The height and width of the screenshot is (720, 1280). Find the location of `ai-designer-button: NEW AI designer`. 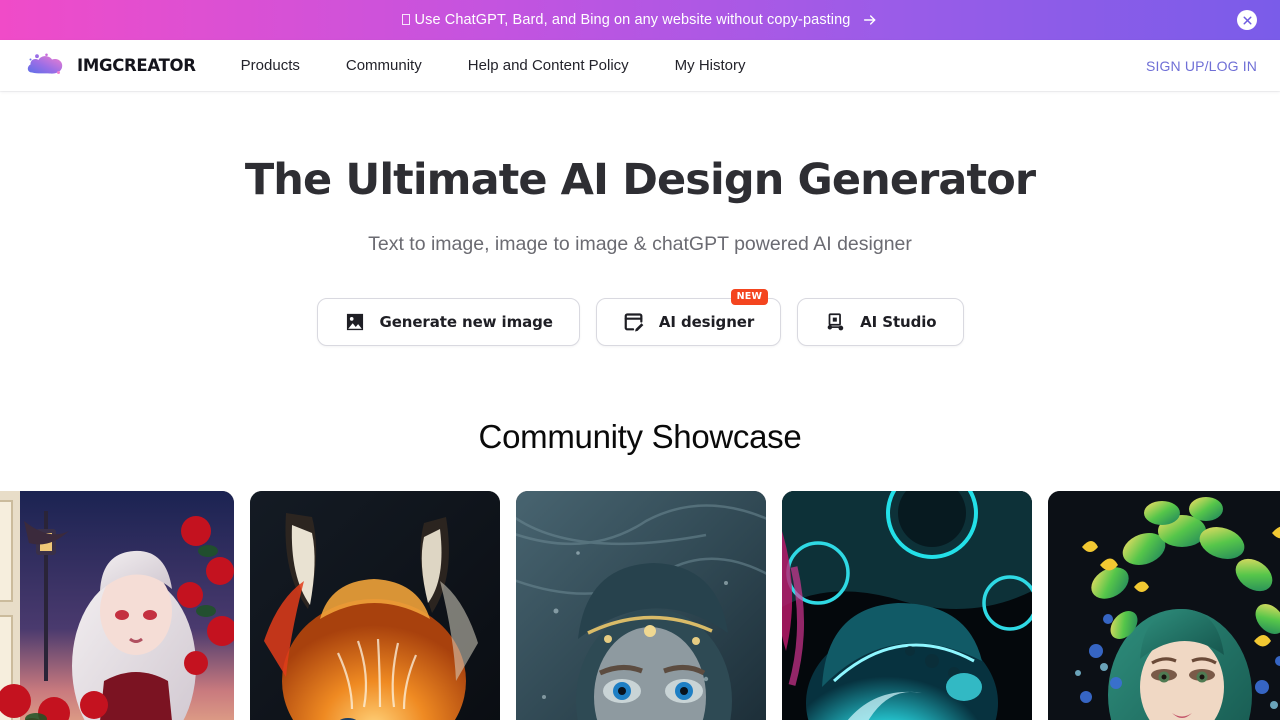

ai-designer-button: NEW AI designer is located at coordinates (688, 318).